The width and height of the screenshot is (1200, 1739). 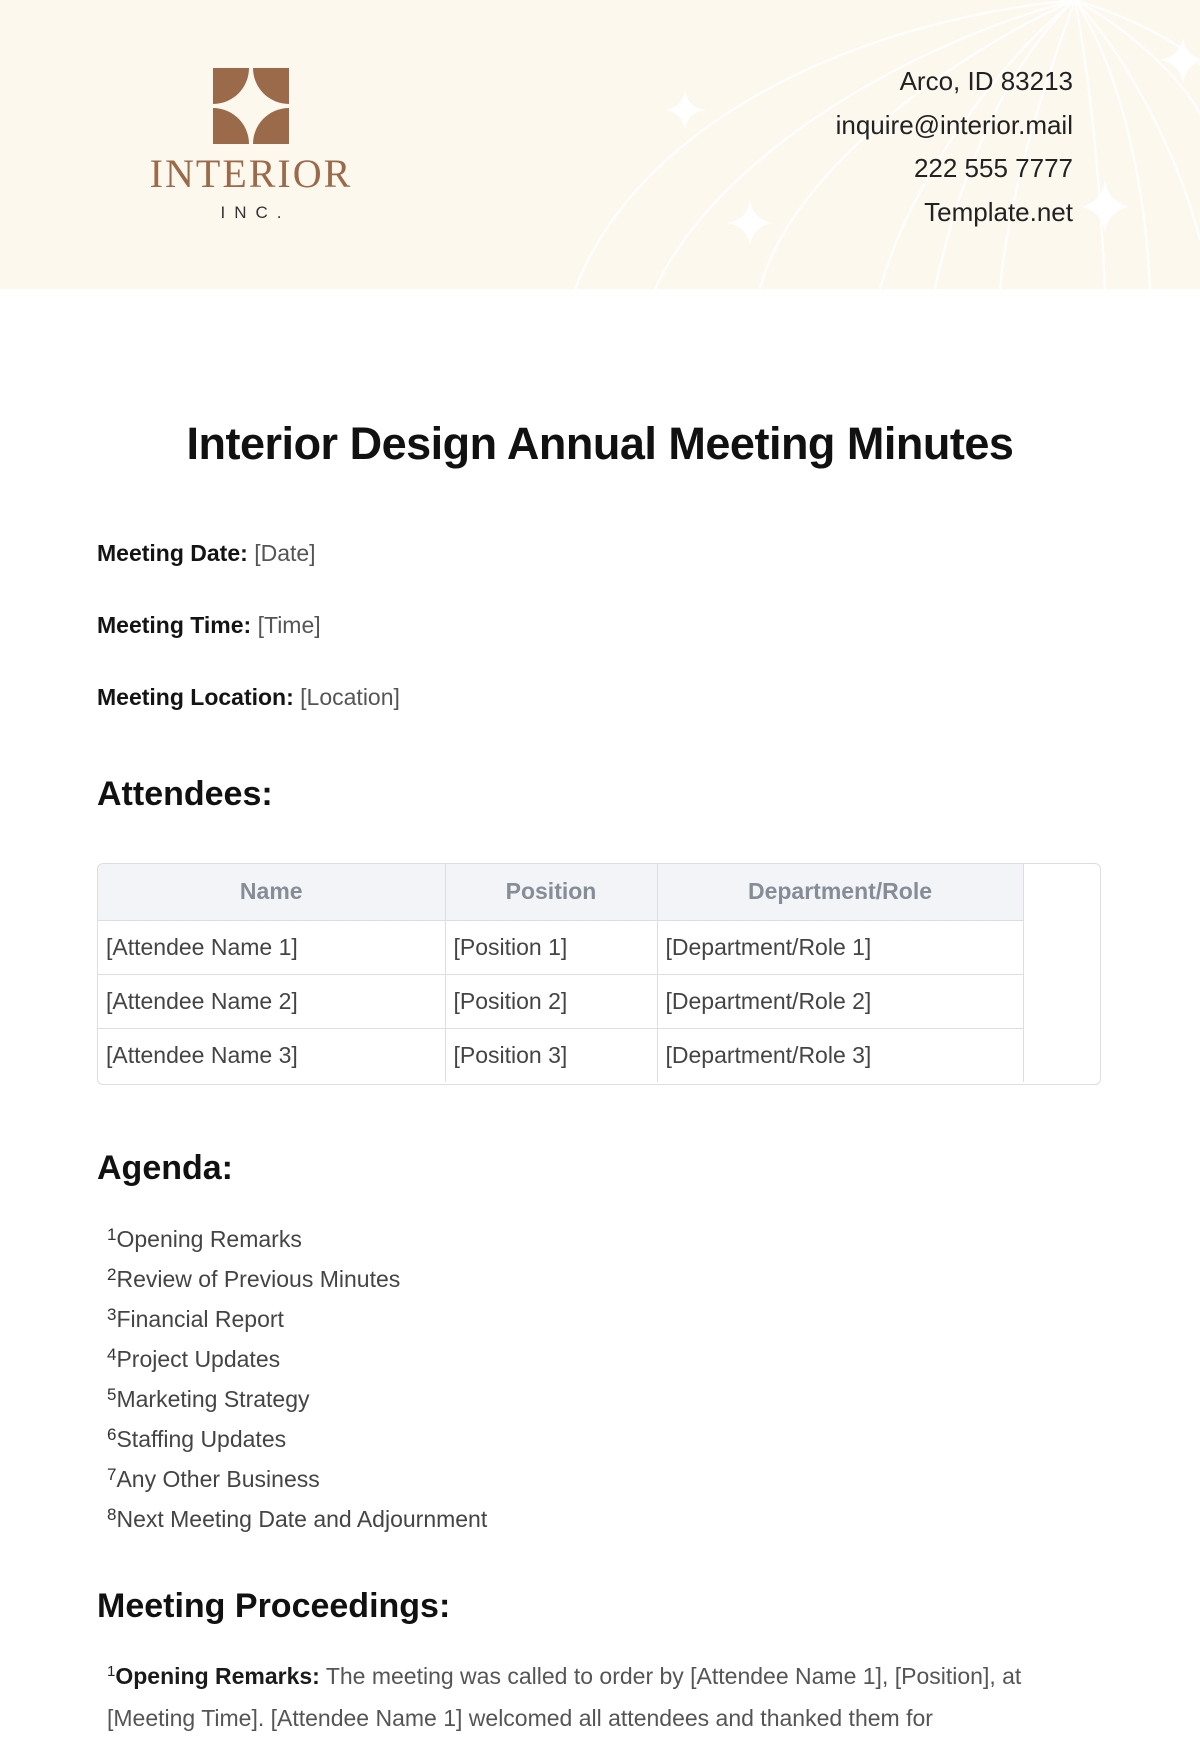 I want to click on meeting-date: Meeting Date: [Date], so click(x=206, y=553).